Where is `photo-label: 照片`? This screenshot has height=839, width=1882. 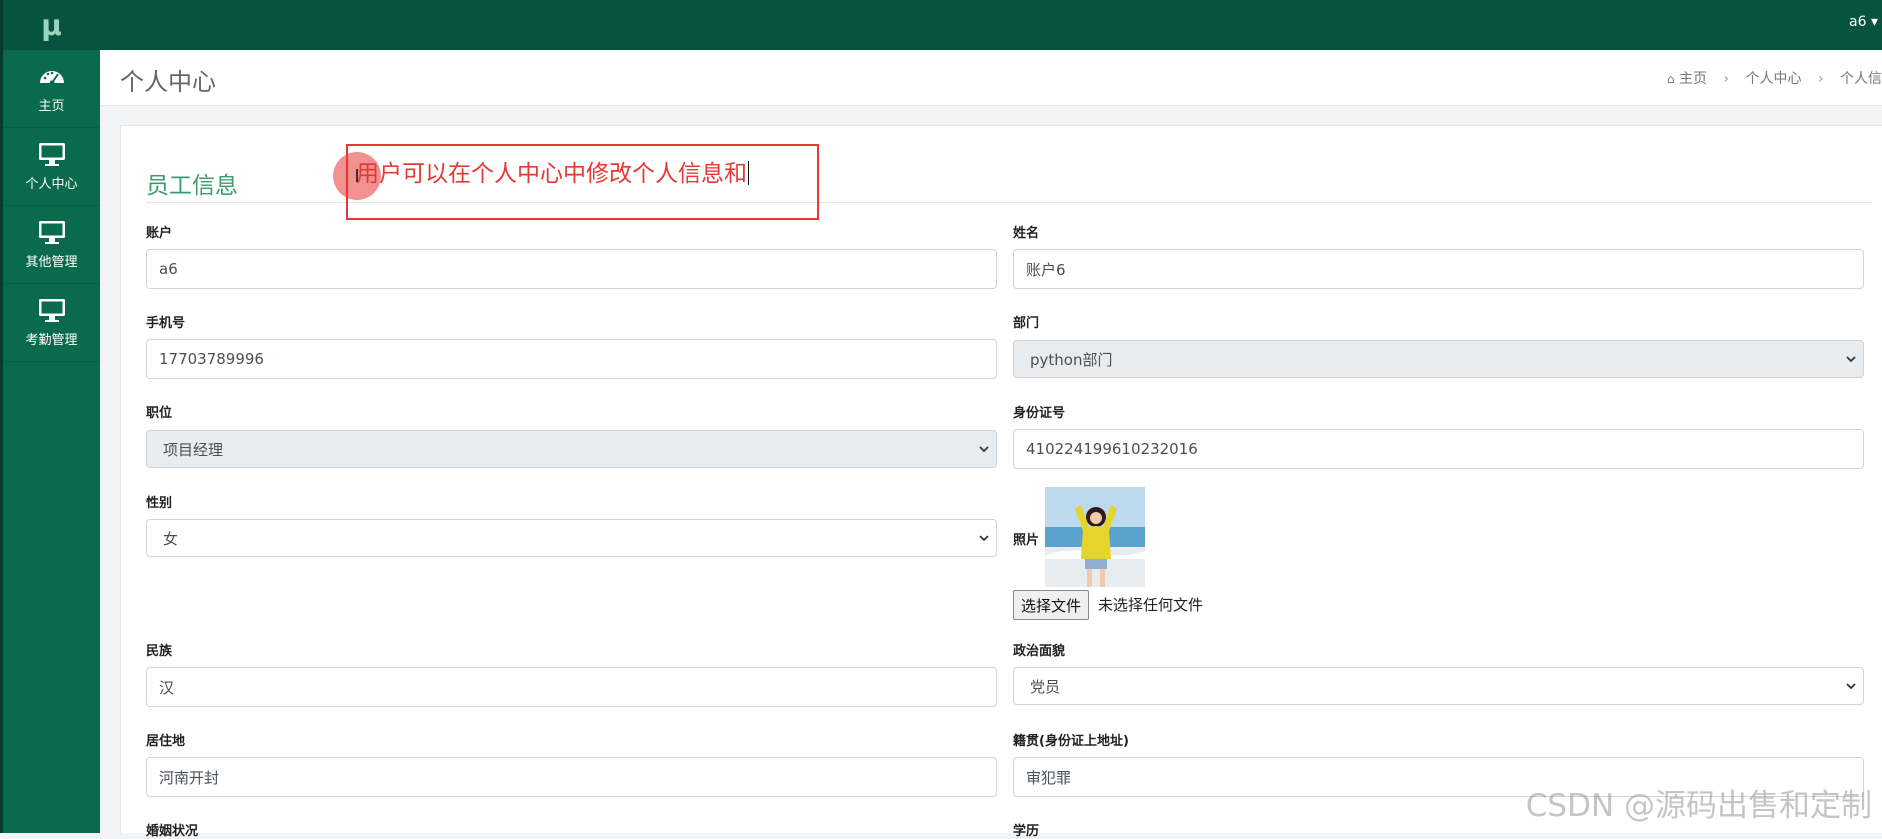
photo-label: 照片 is located at coordinates (1026, 540).